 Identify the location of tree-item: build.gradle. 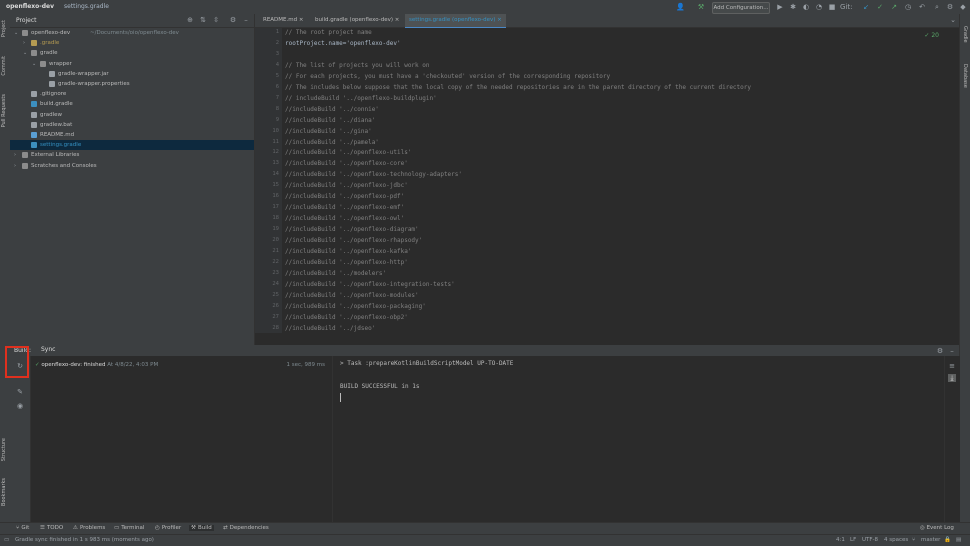
(132, 104).